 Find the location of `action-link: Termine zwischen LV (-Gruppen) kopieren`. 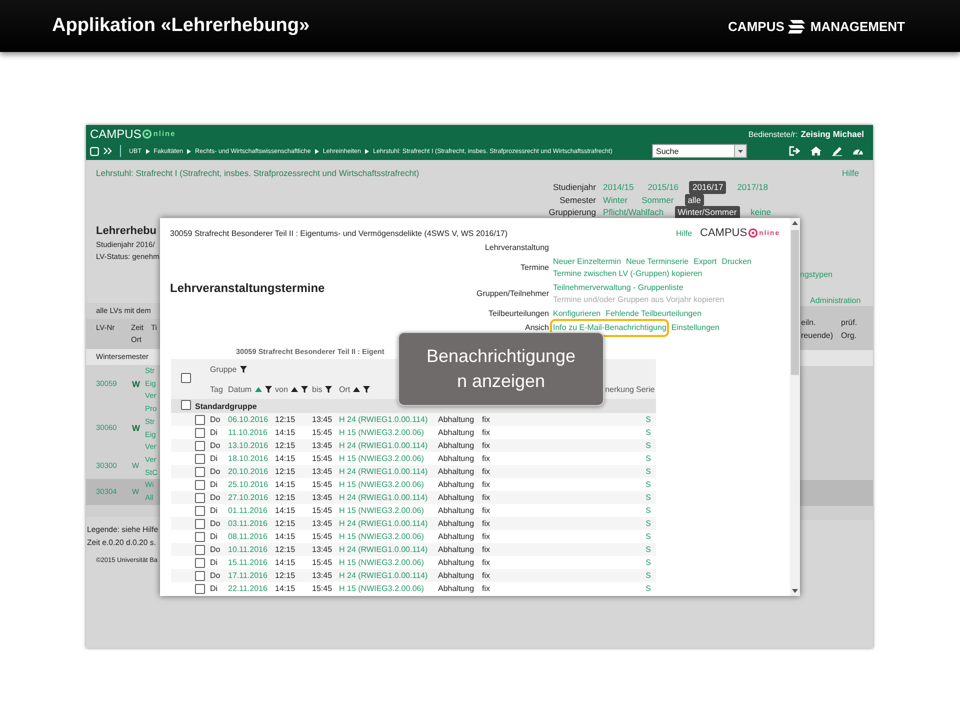

action-link: Termine zwischen LV (-Gruppen) kopieren is located at coordinates (627, 274).